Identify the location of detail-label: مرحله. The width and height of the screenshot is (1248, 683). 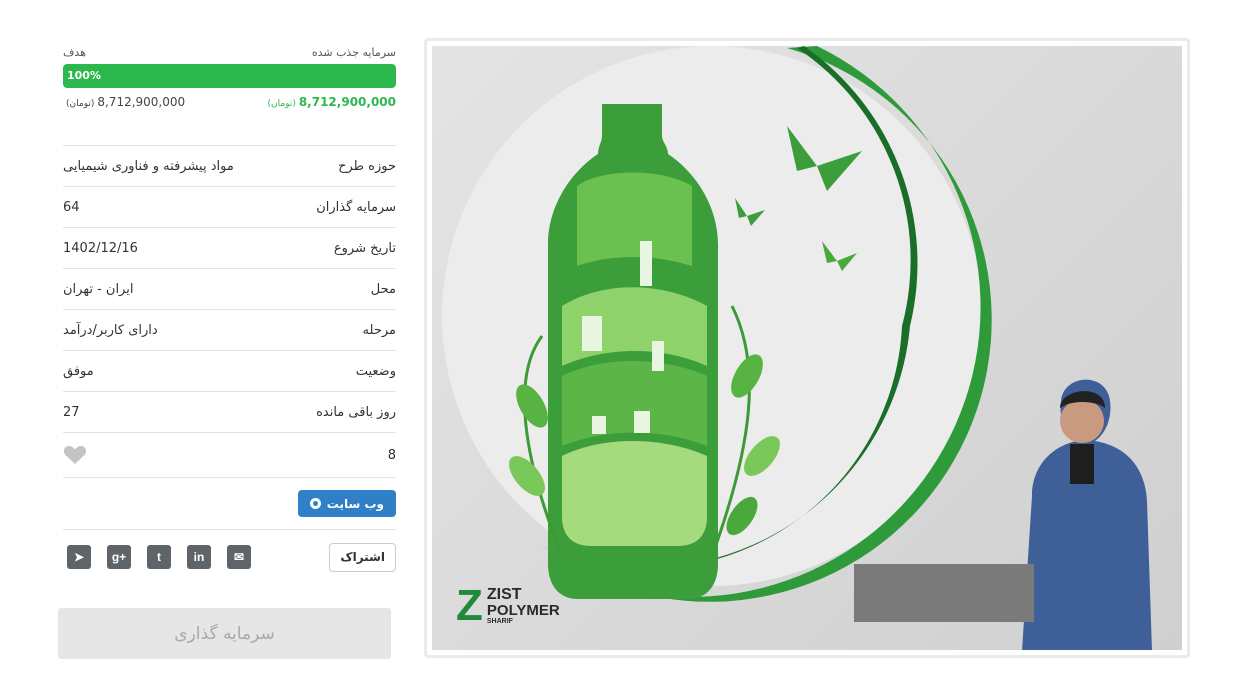
(379, 330).